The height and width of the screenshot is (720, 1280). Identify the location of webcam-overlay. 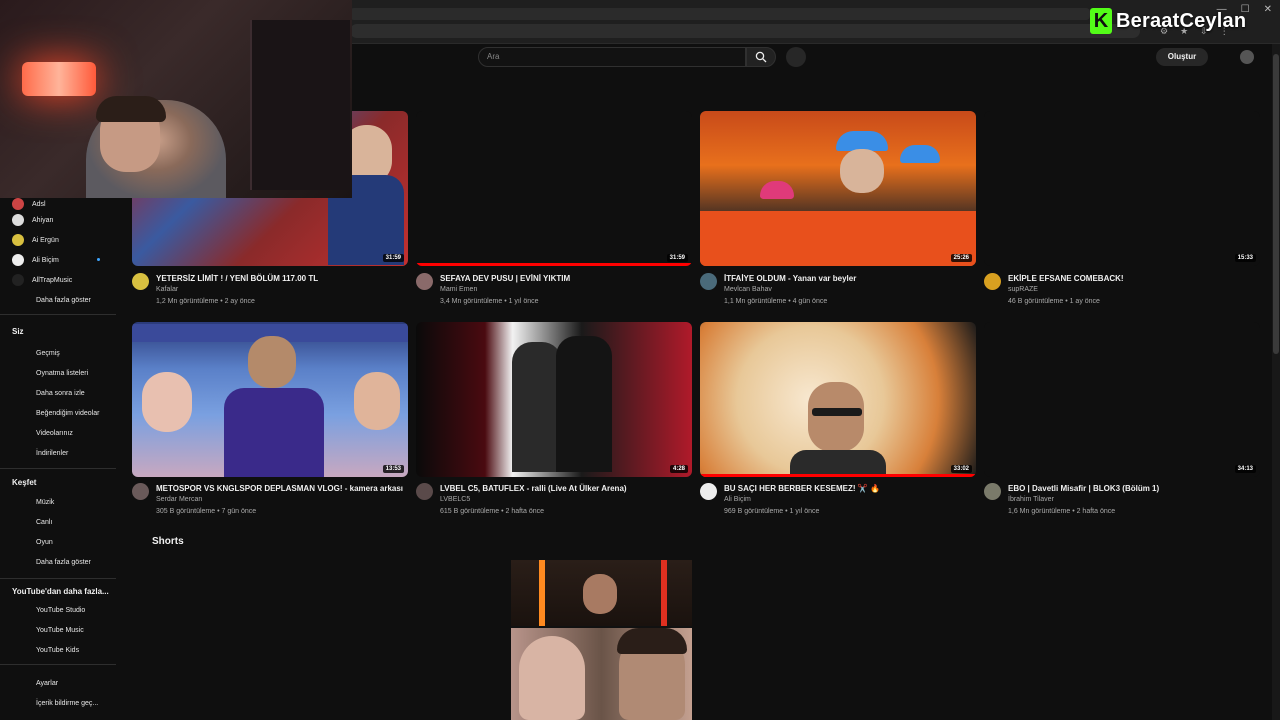
(176, 99).